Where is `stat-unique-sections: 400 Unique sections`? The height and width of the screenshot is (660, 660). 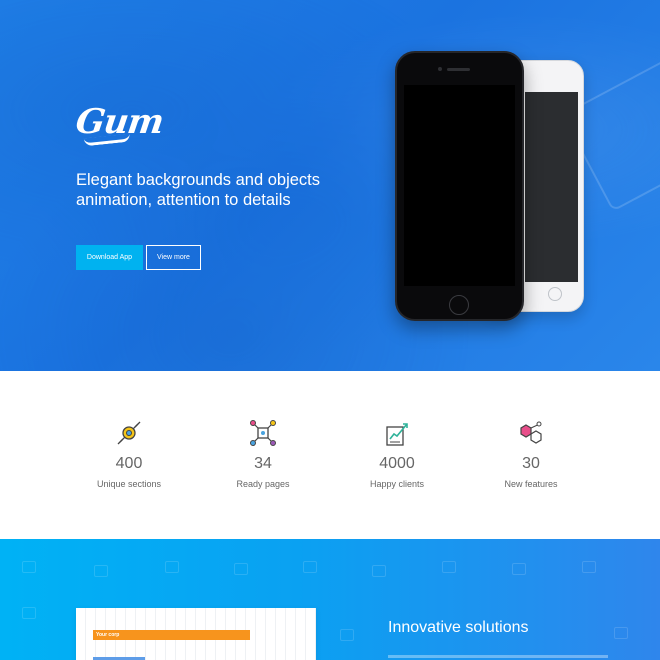
stat-unique-sections: 400 Unique sections is located at coordinates (129, 452).